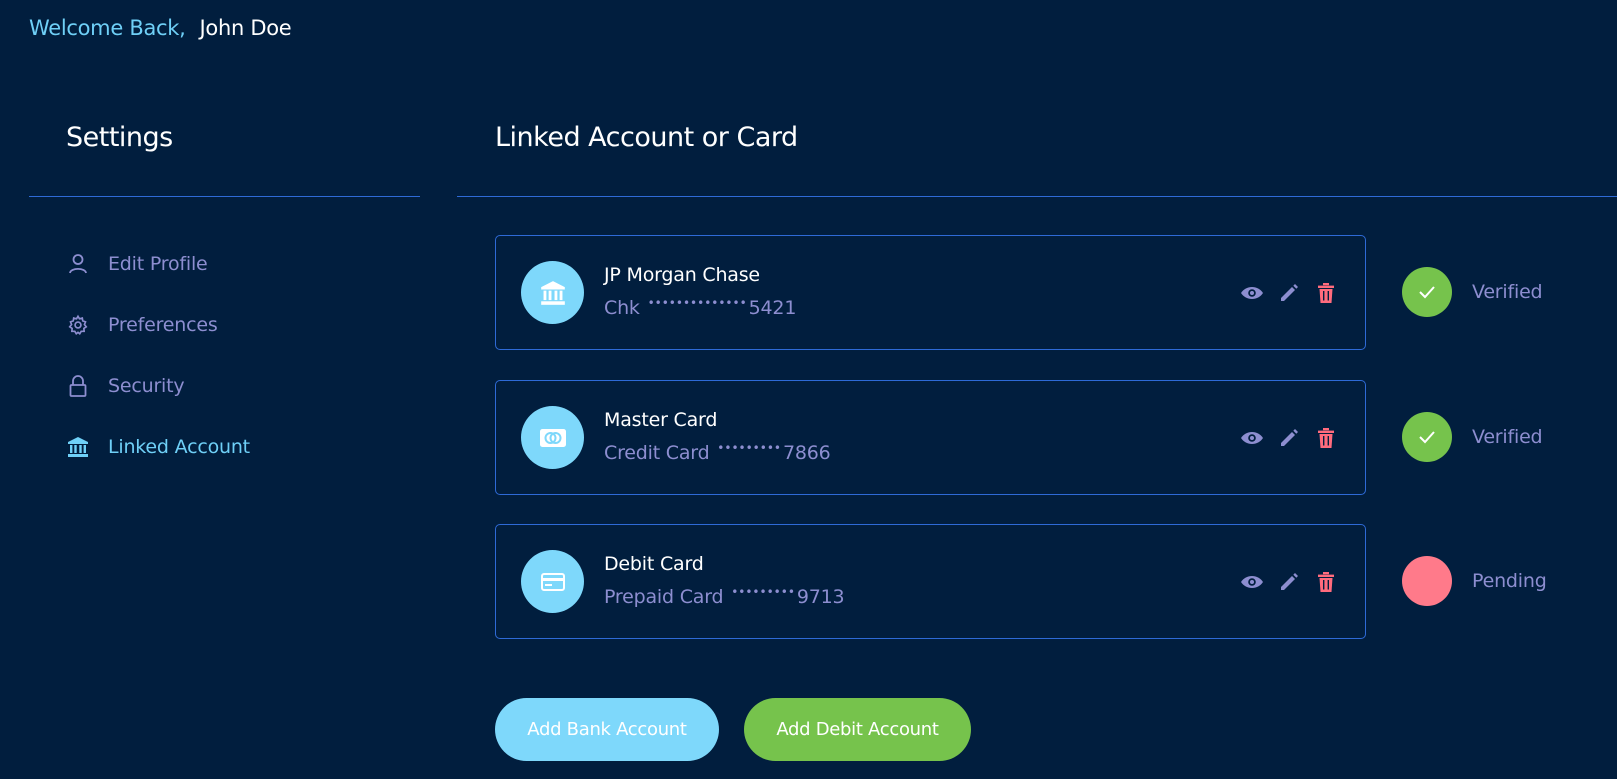  I want to click on welcome-message: Welcome Back, John Doe, so click(160, 28).